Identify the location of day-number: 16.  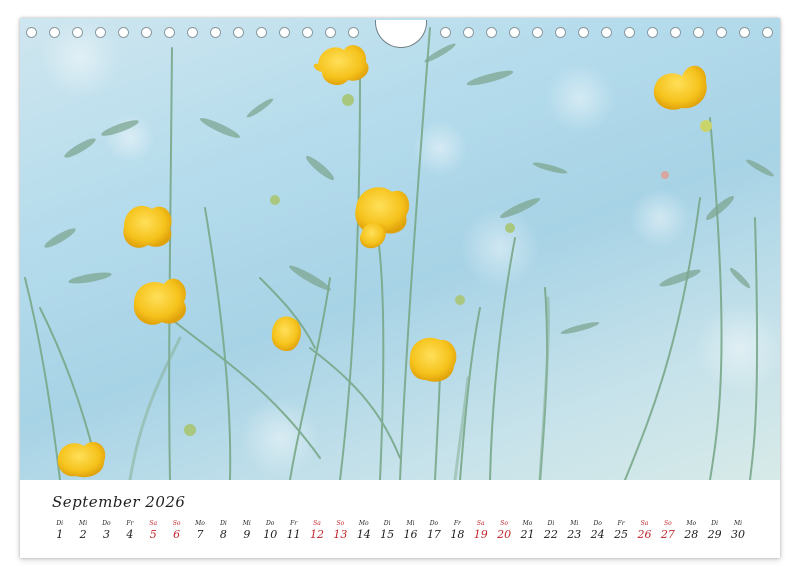
(410, 534).